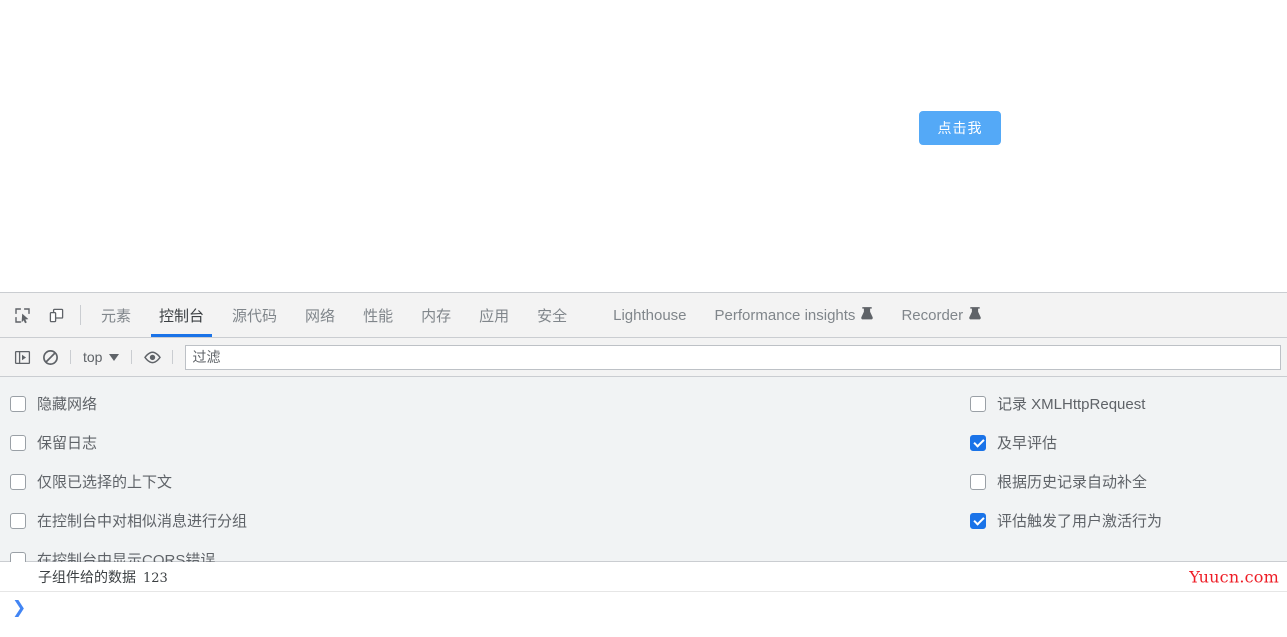 Image resolution: width=1287 pixels, height=637 pixels. I want to click on execution-context-selector: top, so click(101, 357).